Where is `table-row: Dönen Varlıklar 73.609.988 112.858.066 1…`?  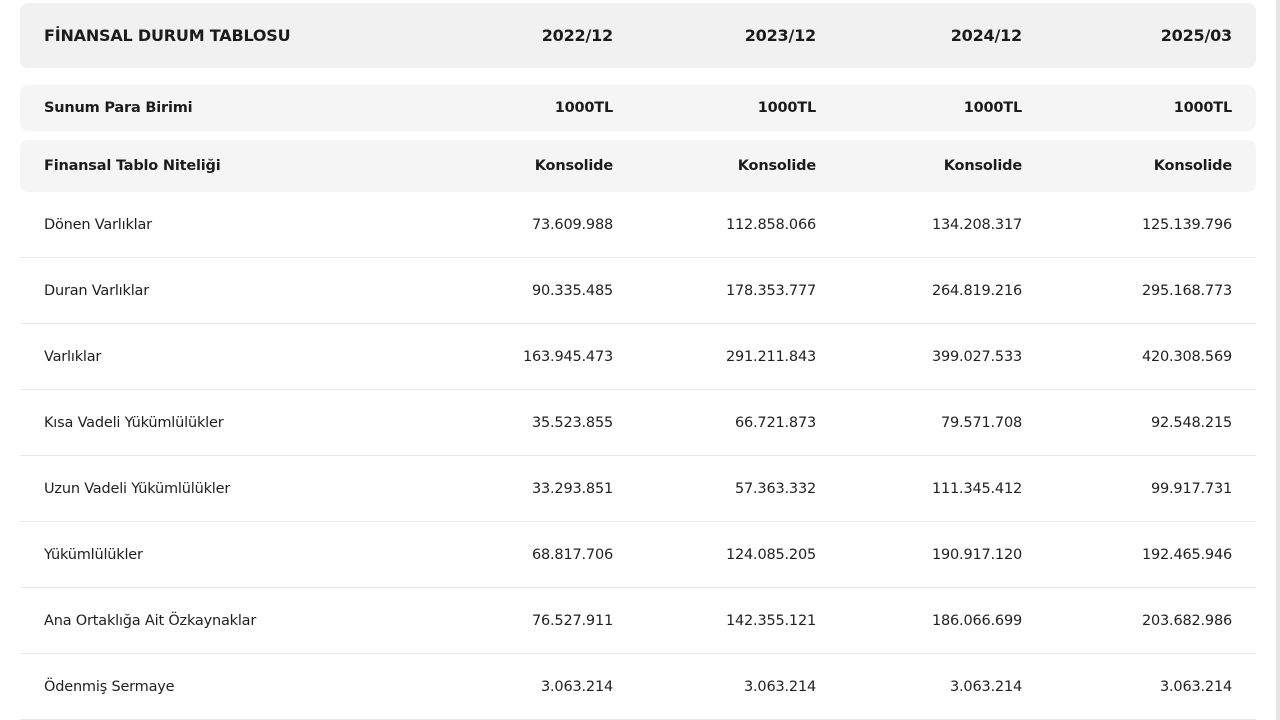 table-row: Dönen Varlıklar 73.609.988 112.858.066 1… is located at coordinates (638, 225).